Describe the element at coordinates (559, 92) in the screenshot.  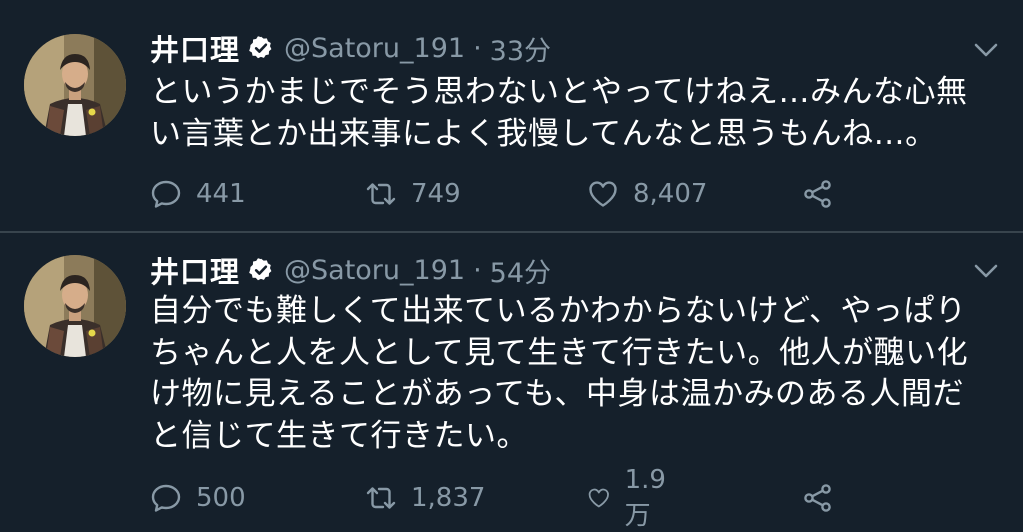
I see `tweet-text-line: というかまじでそう思わないとやってけねえ…みんな心無` at that location.